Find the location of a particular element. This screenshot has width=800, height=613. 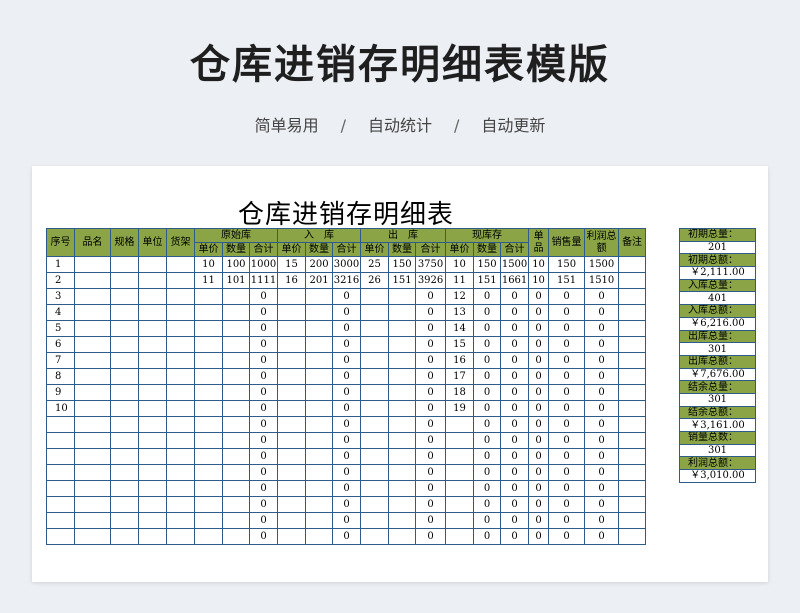

summary-value: ￥3,161.00 is located at coordinates (717, 425).